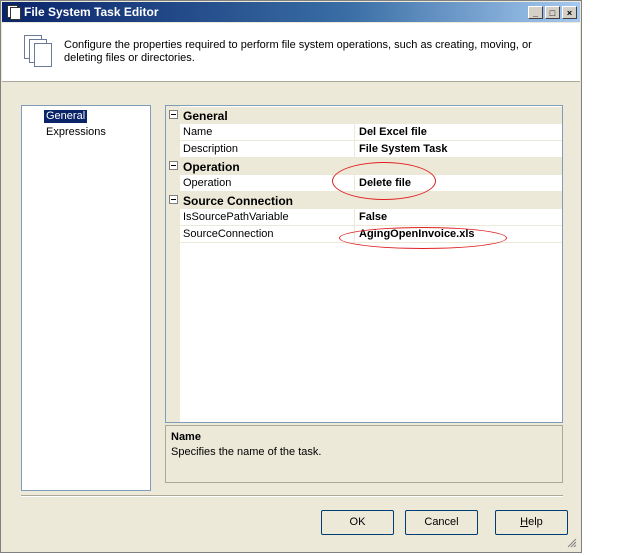  I want to click on category-label: General, so click(205, 116).